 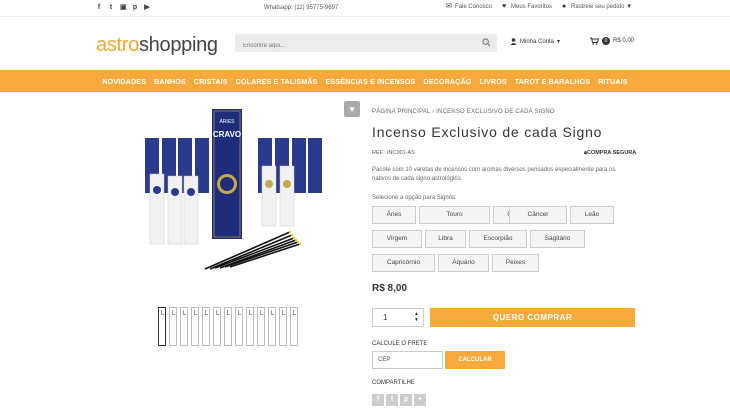 I want to click on cart-button: 0 R$ 0,00, so click(x=612, y=41).